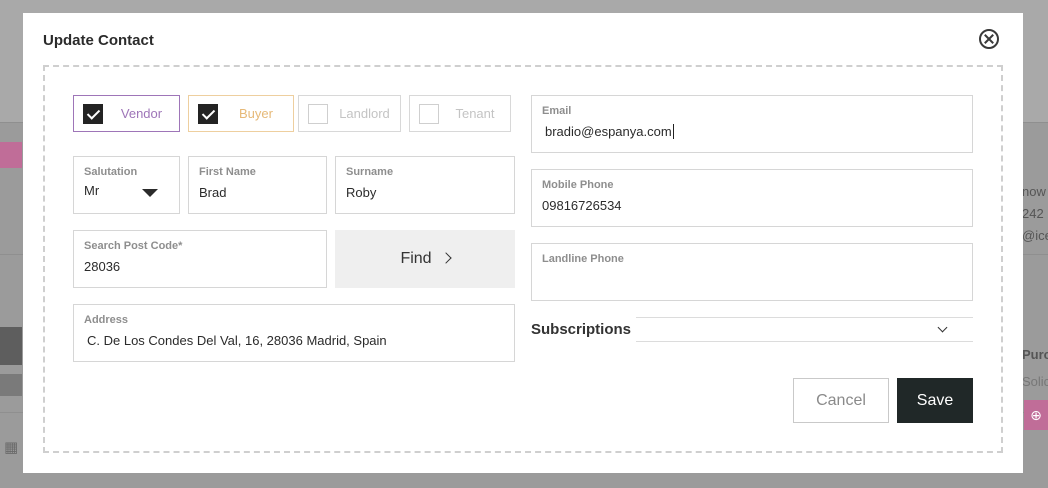 The height and width of the screenshot is (488, 1048). I want to click on landline-phone-label: Landline Phone, so click(583, 259).